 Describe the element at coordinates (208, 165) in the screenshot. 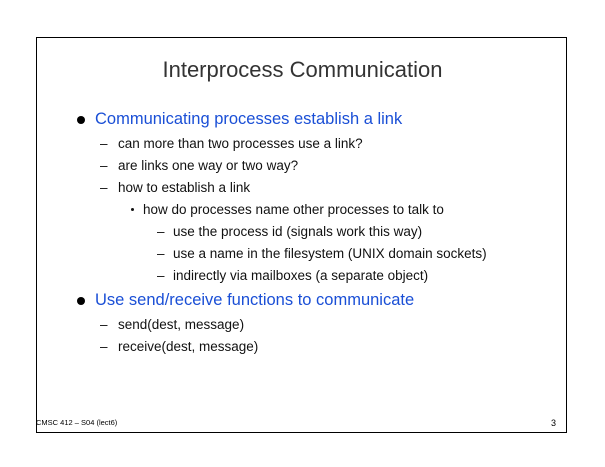

I see `bullet-1-subitem: are links one way or two way?` at that location.